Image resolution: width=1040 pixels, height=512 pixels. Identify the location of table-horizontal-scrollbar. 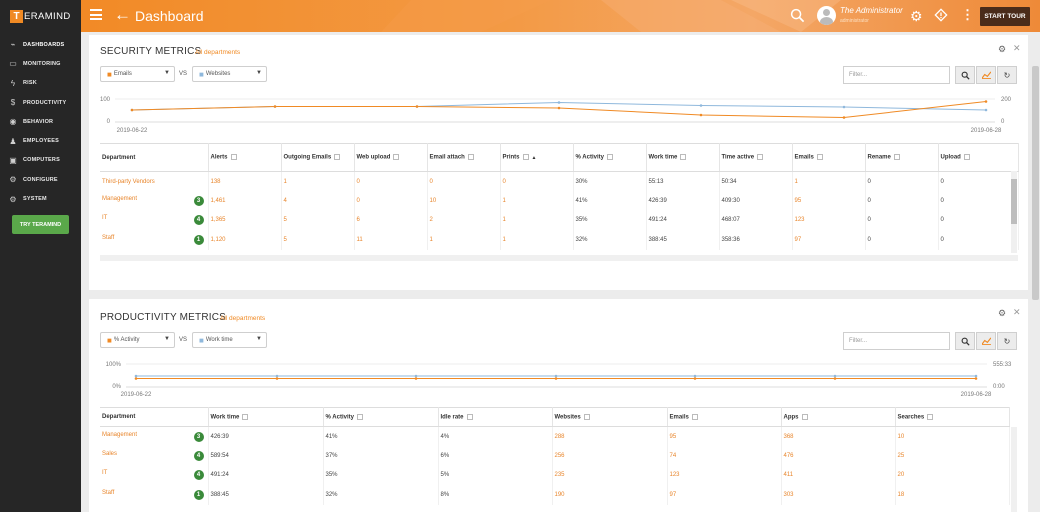
(559, 258).